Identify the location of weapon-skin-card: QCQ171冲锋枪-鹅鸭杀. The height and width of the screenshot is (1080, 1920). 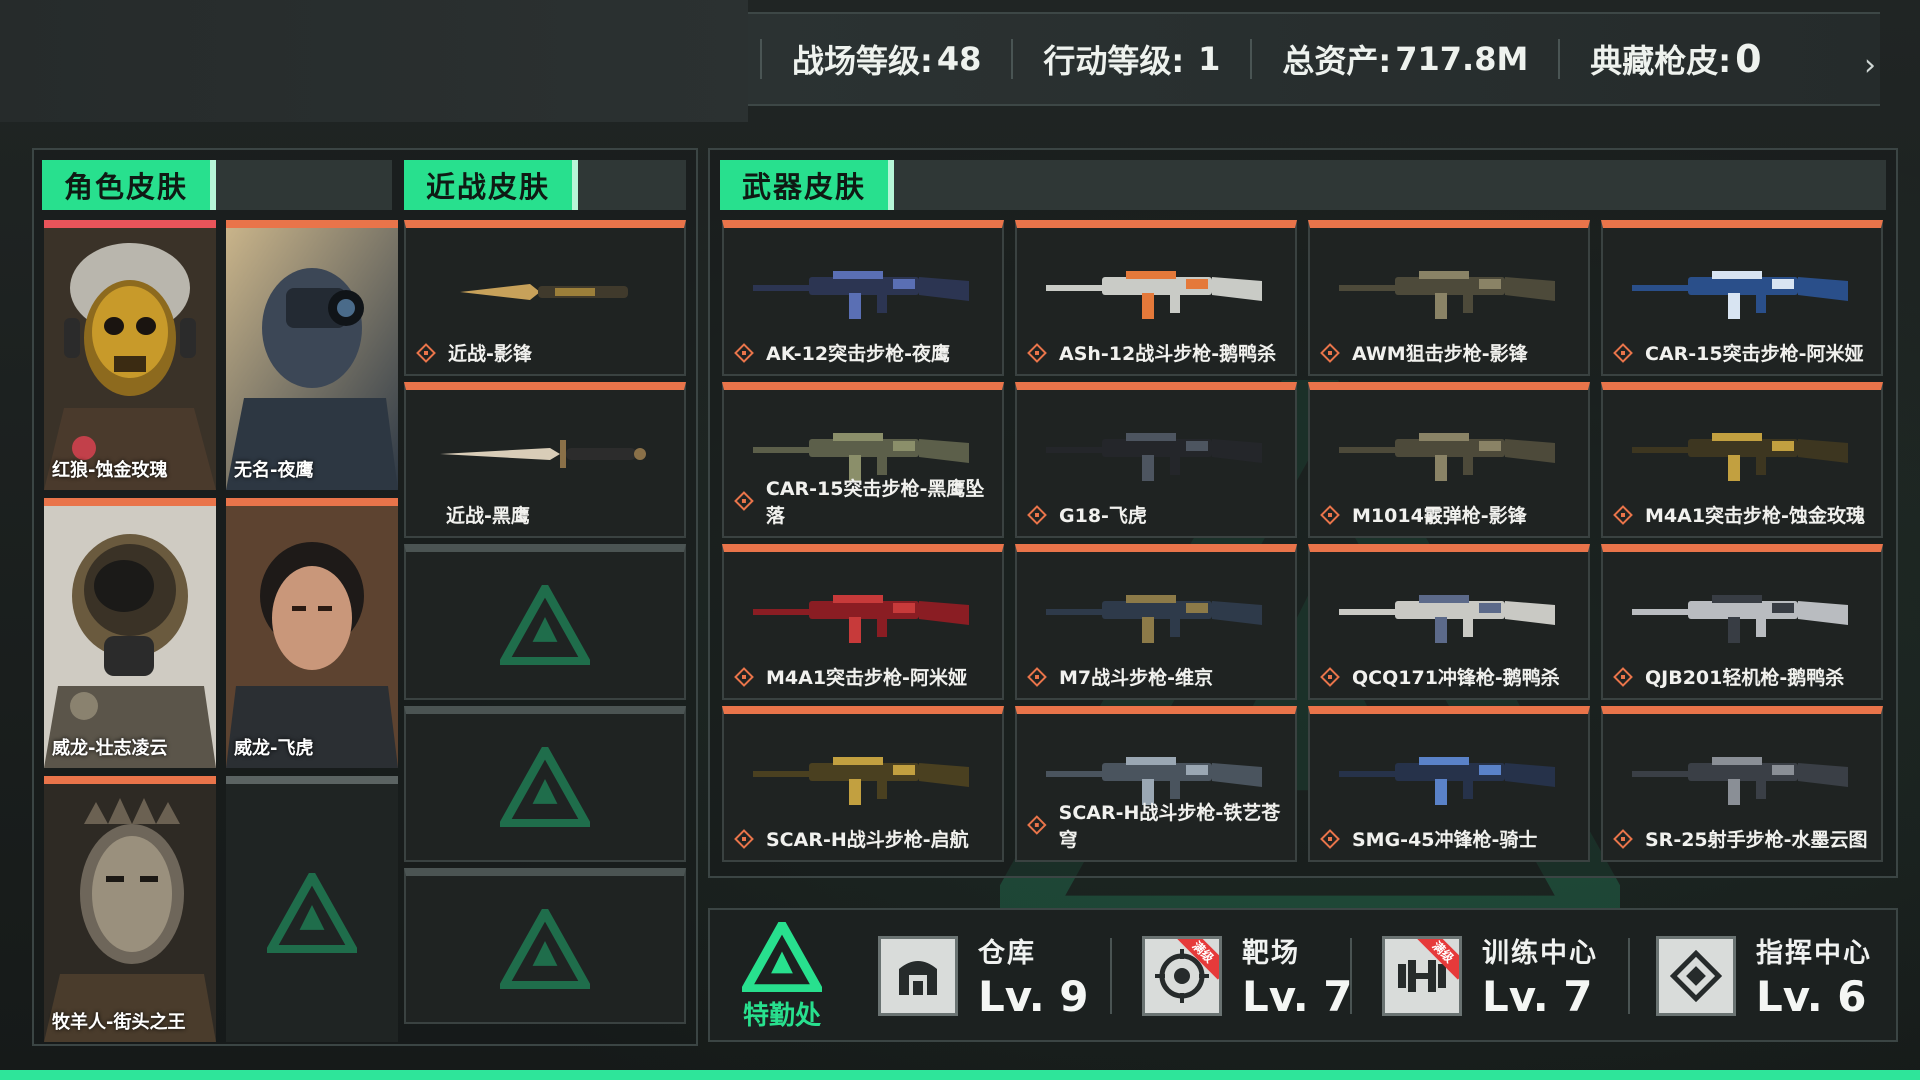
(1449, 622).